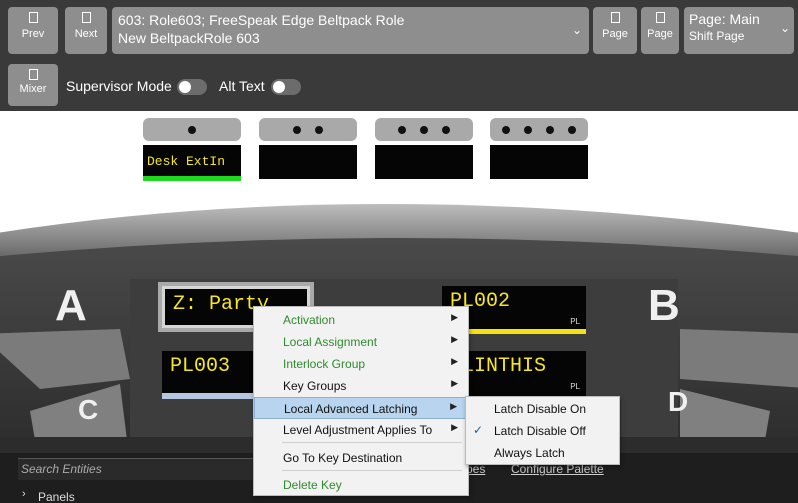 The image size is (798, 503). What do you see at coordinates (478, 430) in the screenshot?
I see `checkmark-icon: ✓` at bounding box center [478, 430].